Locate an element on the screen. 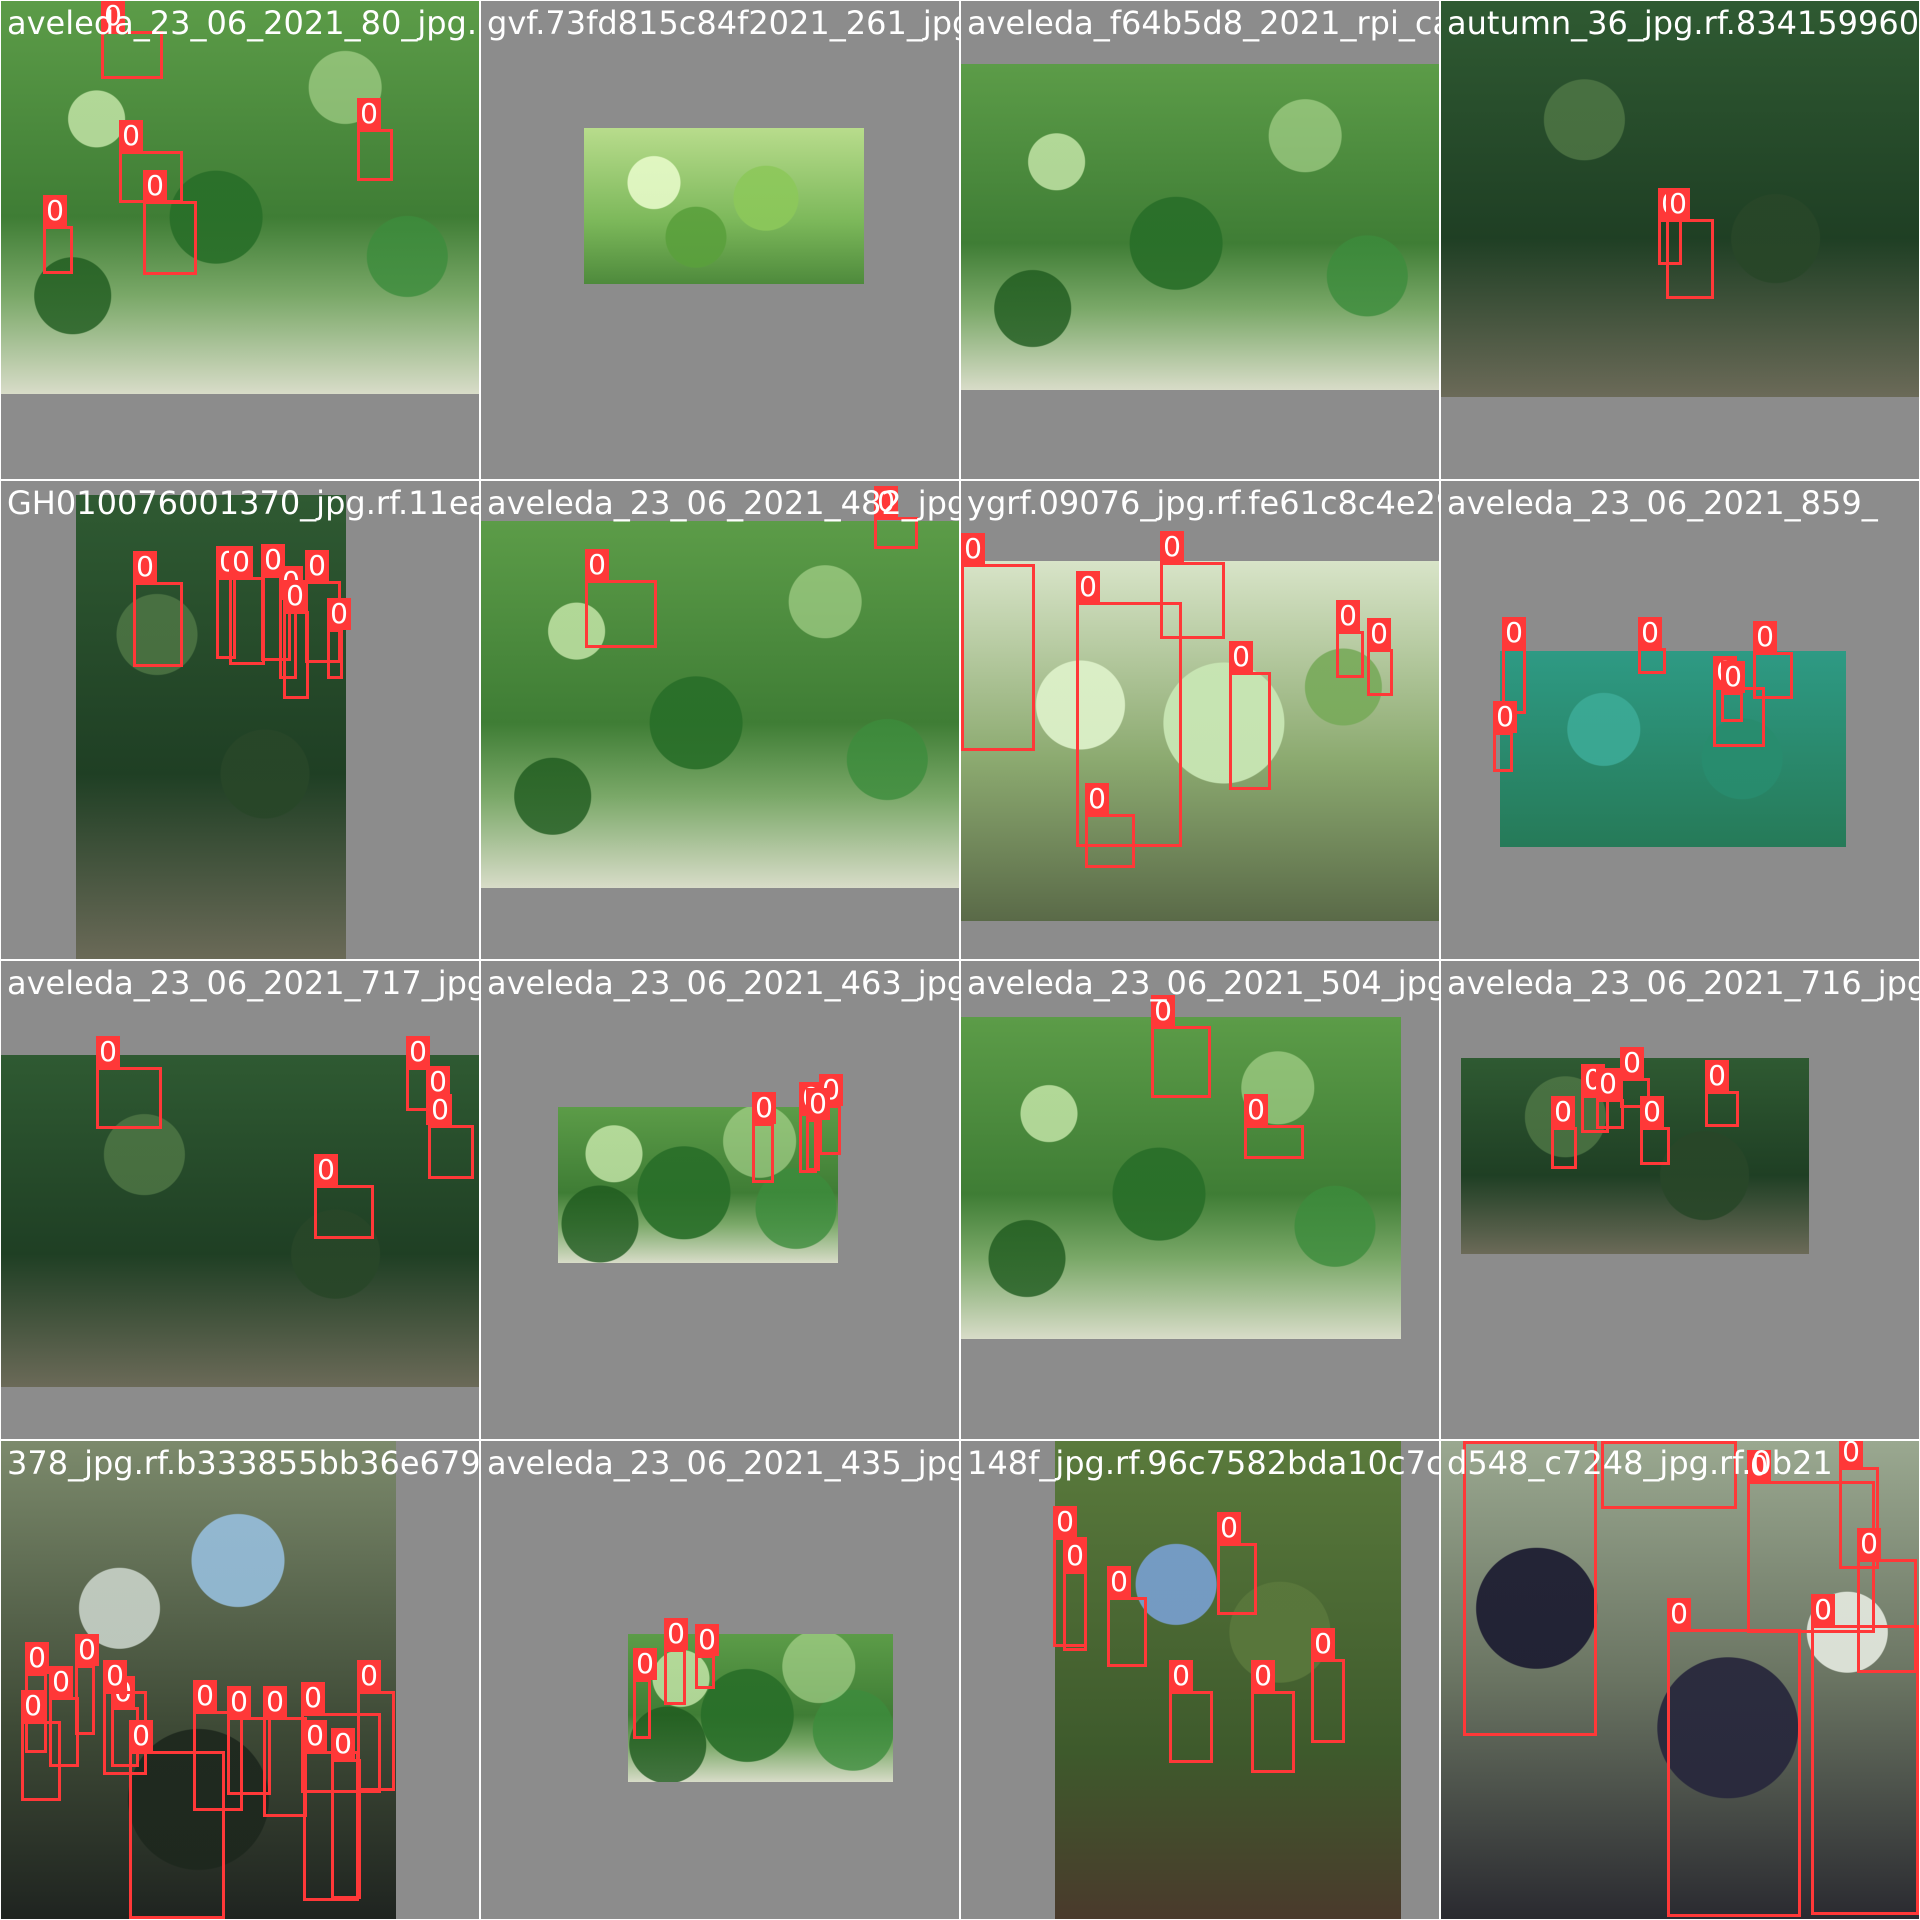 This screenshot has width=1920, height=1920. tile-filename: 148f_jpg.rf.96c7582bda10c7c8fc is located at coordinates (1203, 1463).